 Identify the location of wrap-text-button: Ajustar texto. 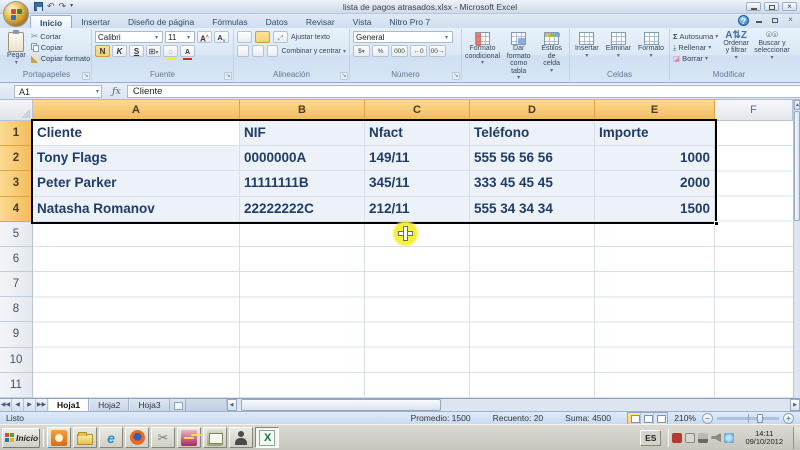
(310, 37).